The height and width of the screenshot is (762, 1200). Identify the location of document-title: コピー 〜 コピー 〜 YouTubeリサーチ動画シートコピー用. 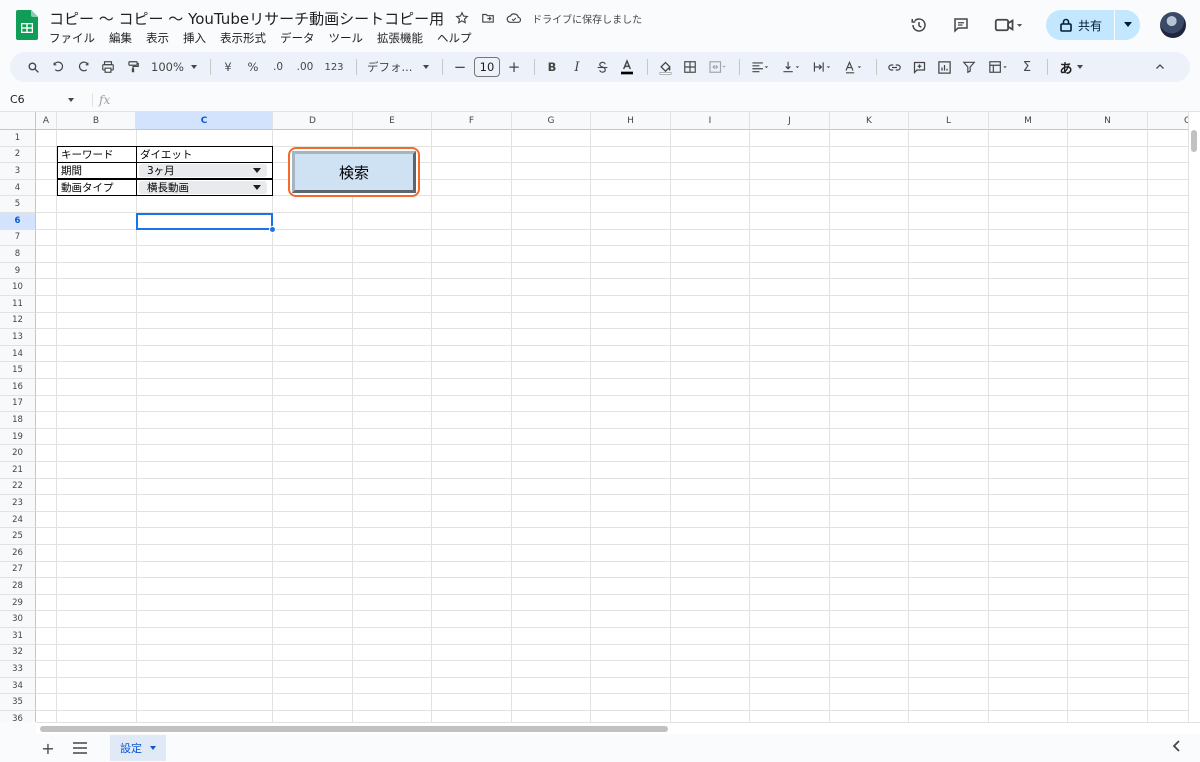
(246, 18).